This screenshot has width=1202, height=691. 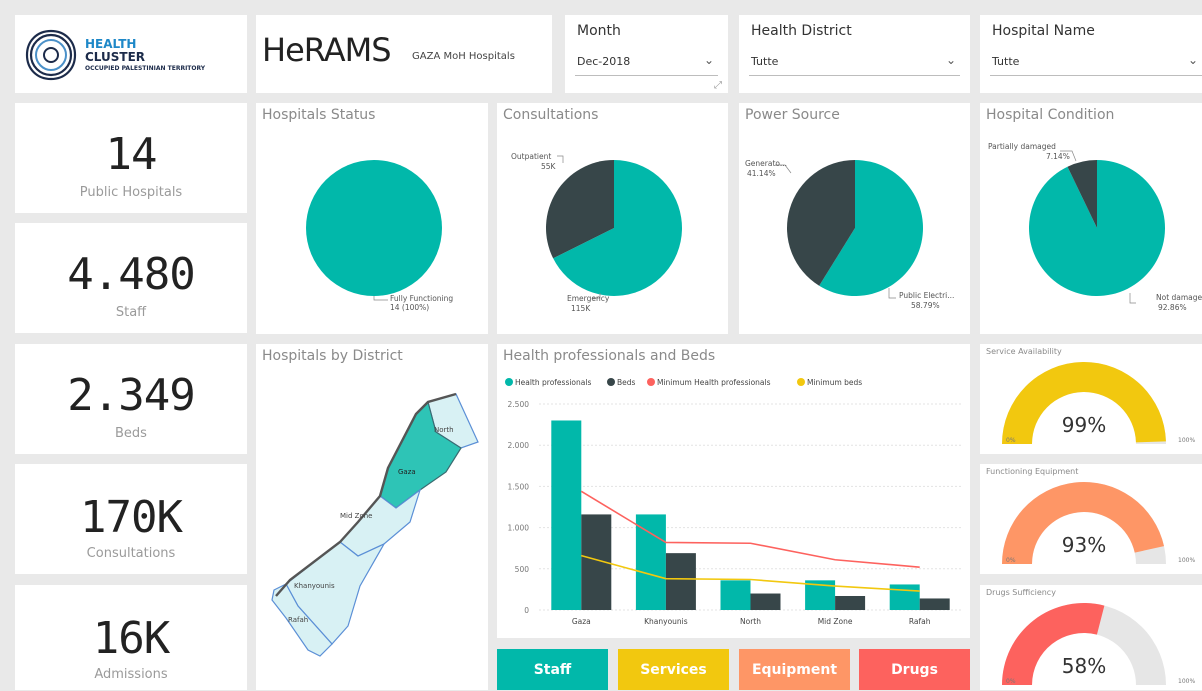 I want to click on pie-label: Fully Functioning, so click(x=421, y=298).